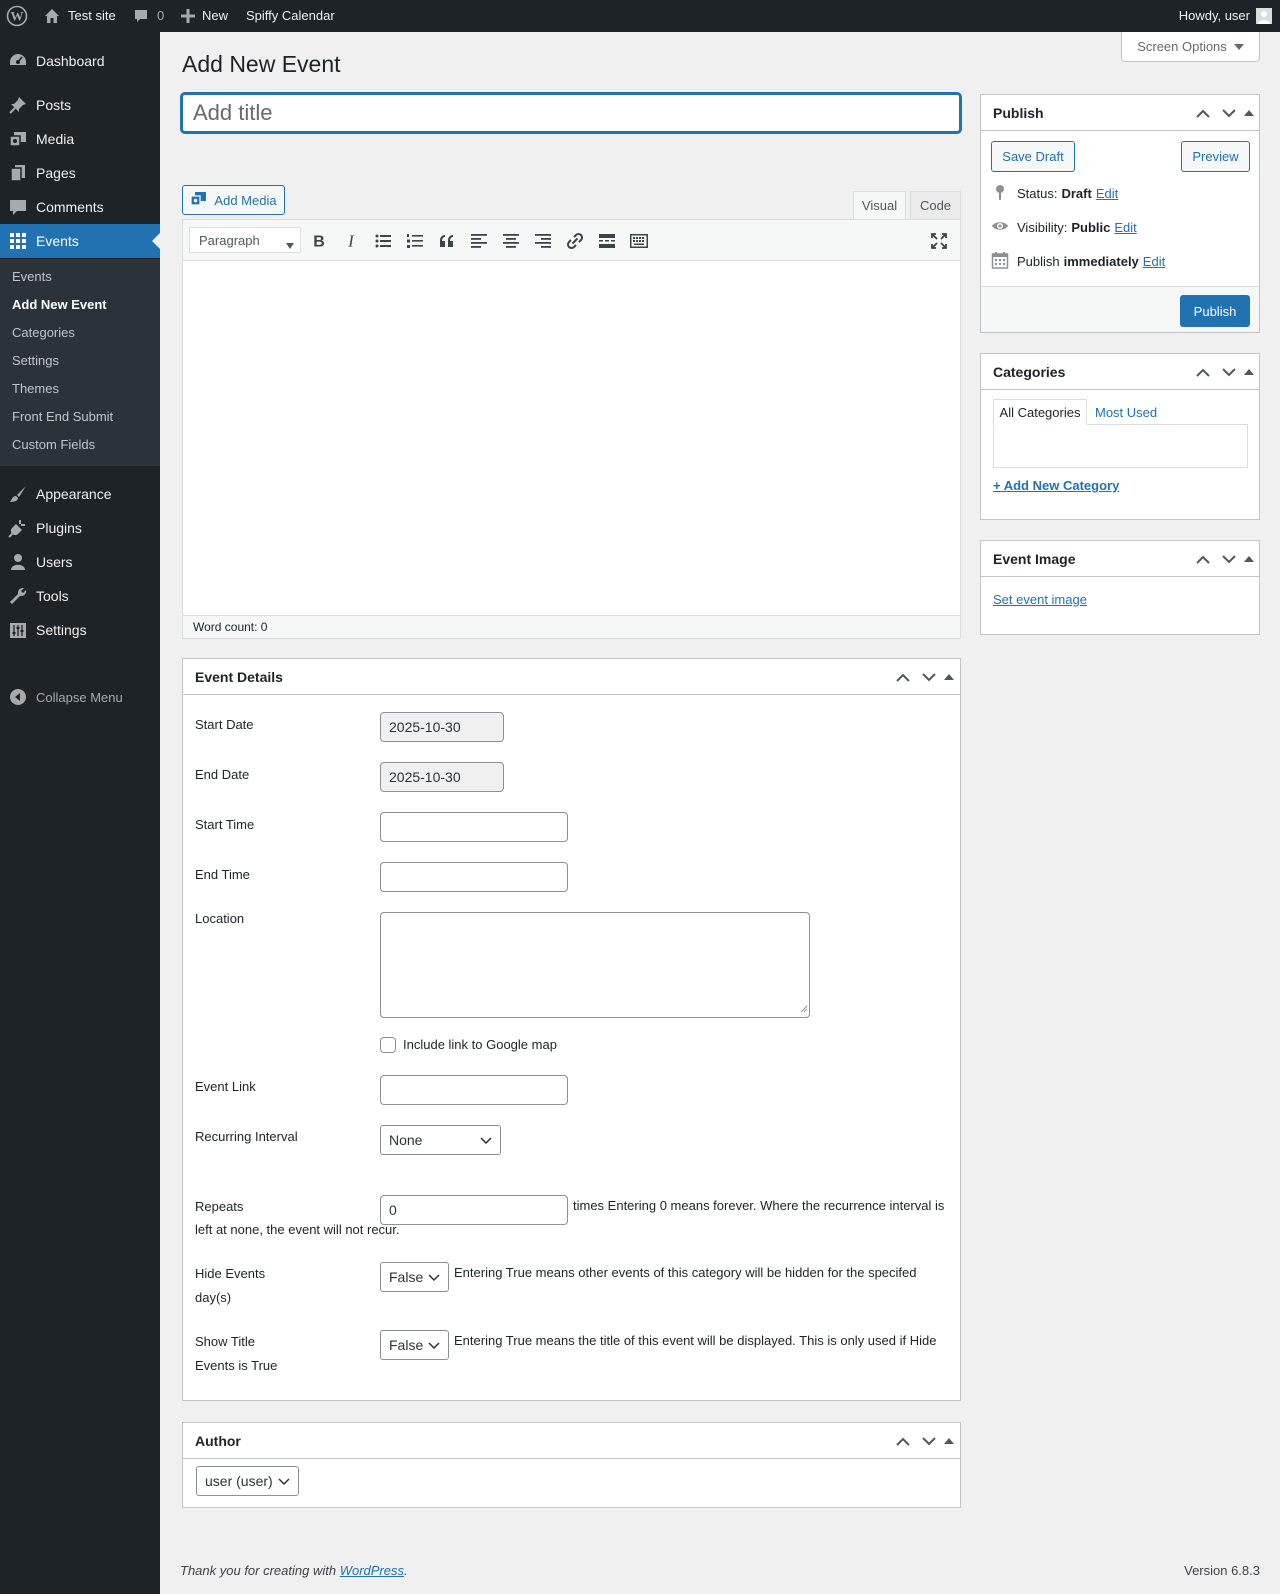 Image resolution: width=1280 pixels, height=1594 pixels. I want to click on preview-button: Preview, so click(1215, 156).